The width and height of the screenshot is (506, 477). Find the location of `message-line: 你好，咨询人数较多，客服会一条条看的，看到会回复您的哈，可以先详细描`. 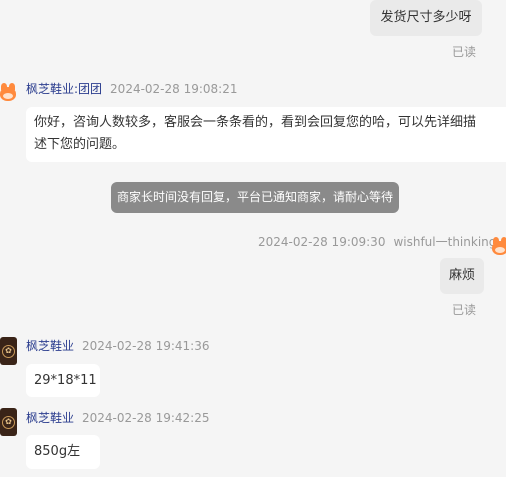

message-line: 你好，咨询人数较多，客服会一条条看的，看到会回复您的哈，可以先详细描 is located at coordinates (255, 122).